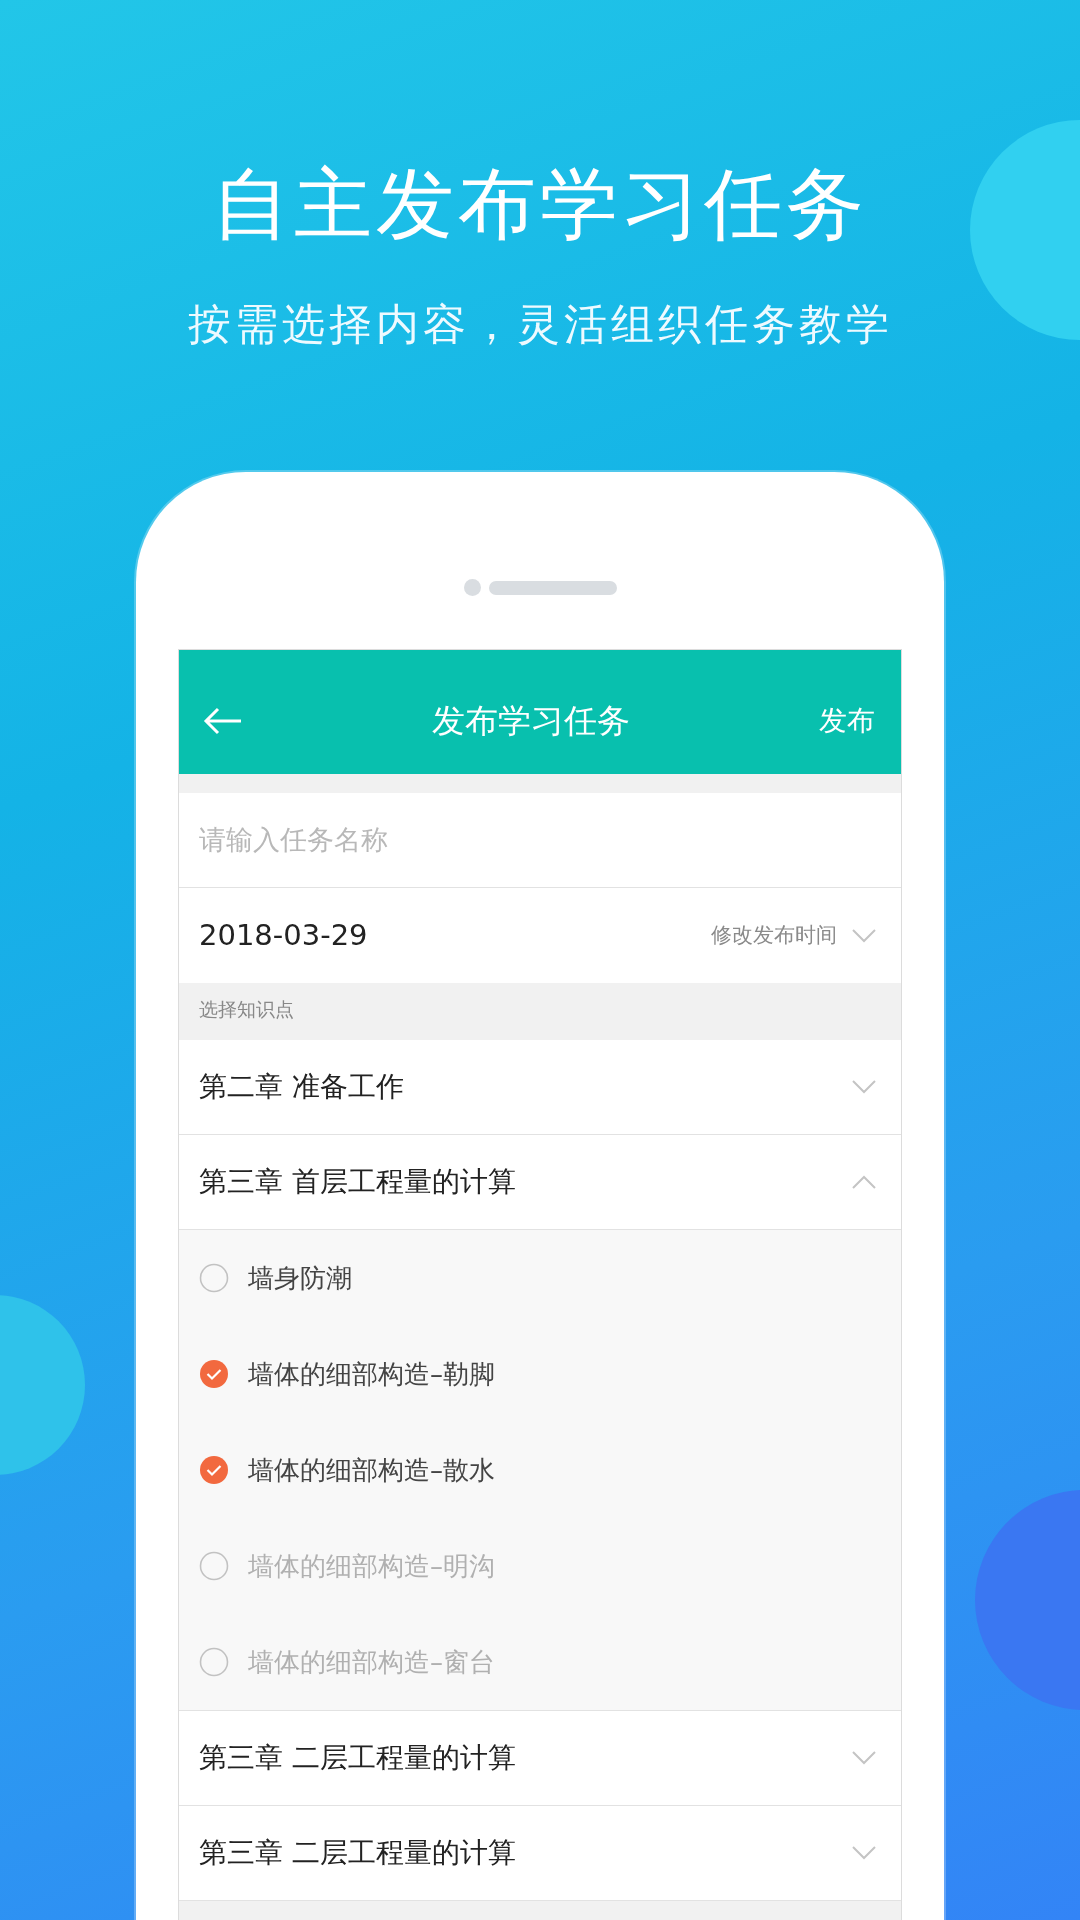 This screenshot has height=1920, width=1080. I want to click on chapter-title: 第三章 首层工程量的计算, so click(358, 1182).